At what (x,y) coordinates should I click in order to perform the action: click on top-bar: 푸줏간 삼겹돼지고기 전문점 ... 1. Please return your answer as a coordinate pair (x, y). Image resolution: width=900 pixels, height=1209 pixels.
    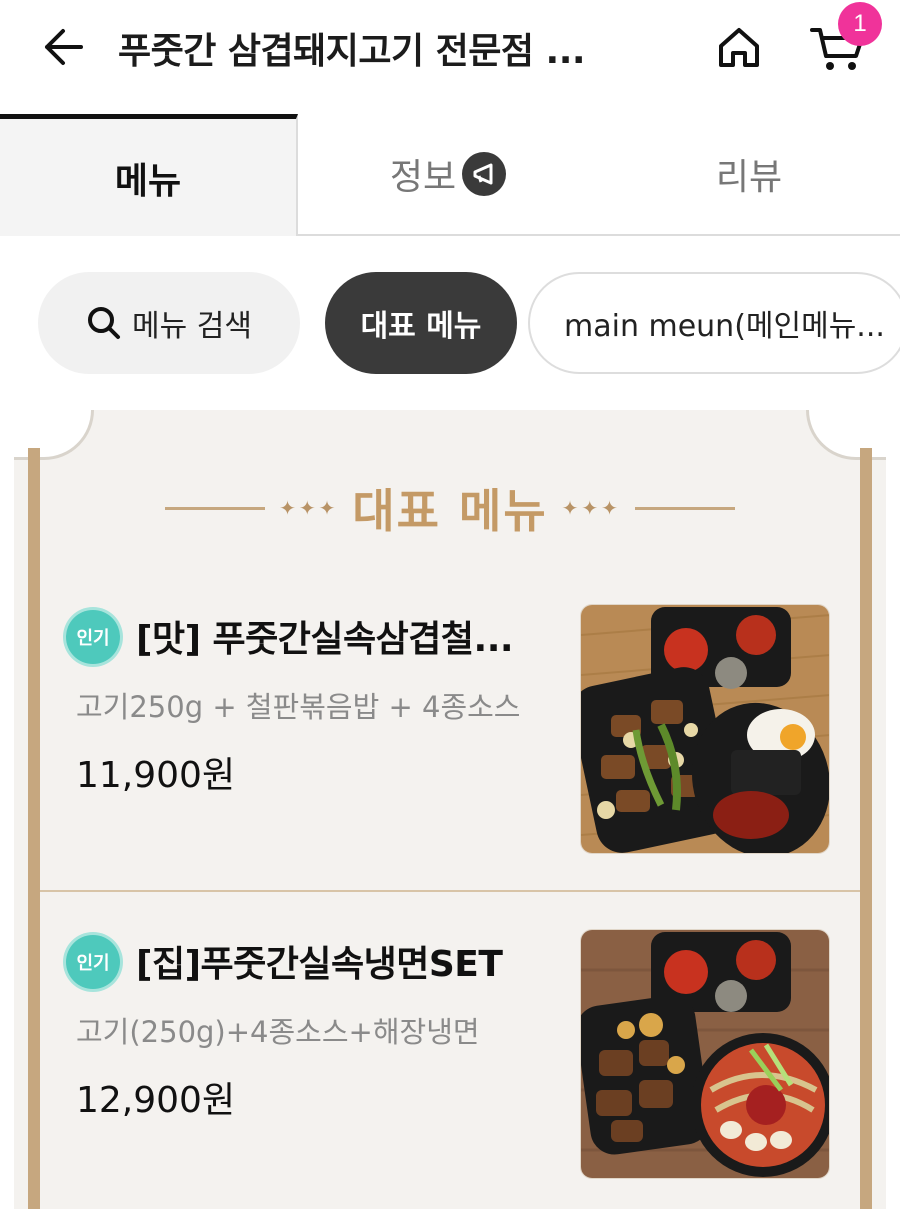
    Looking at the image, I should click on (450, 50).